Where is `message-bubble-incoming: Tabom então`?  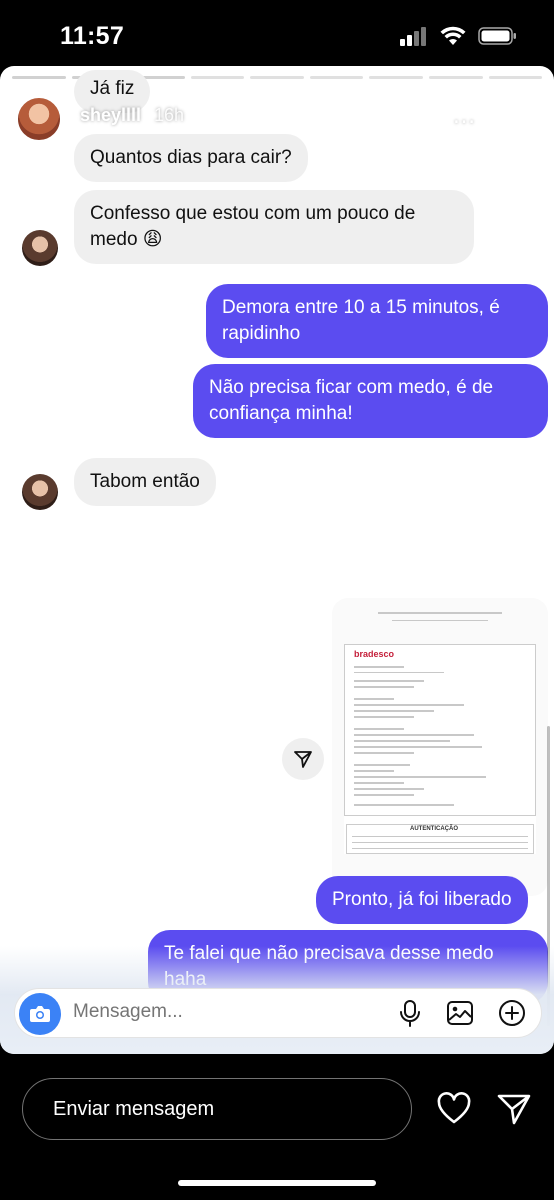 message-bubble-incoming: Tabom então is located at coordinates (145, 482).